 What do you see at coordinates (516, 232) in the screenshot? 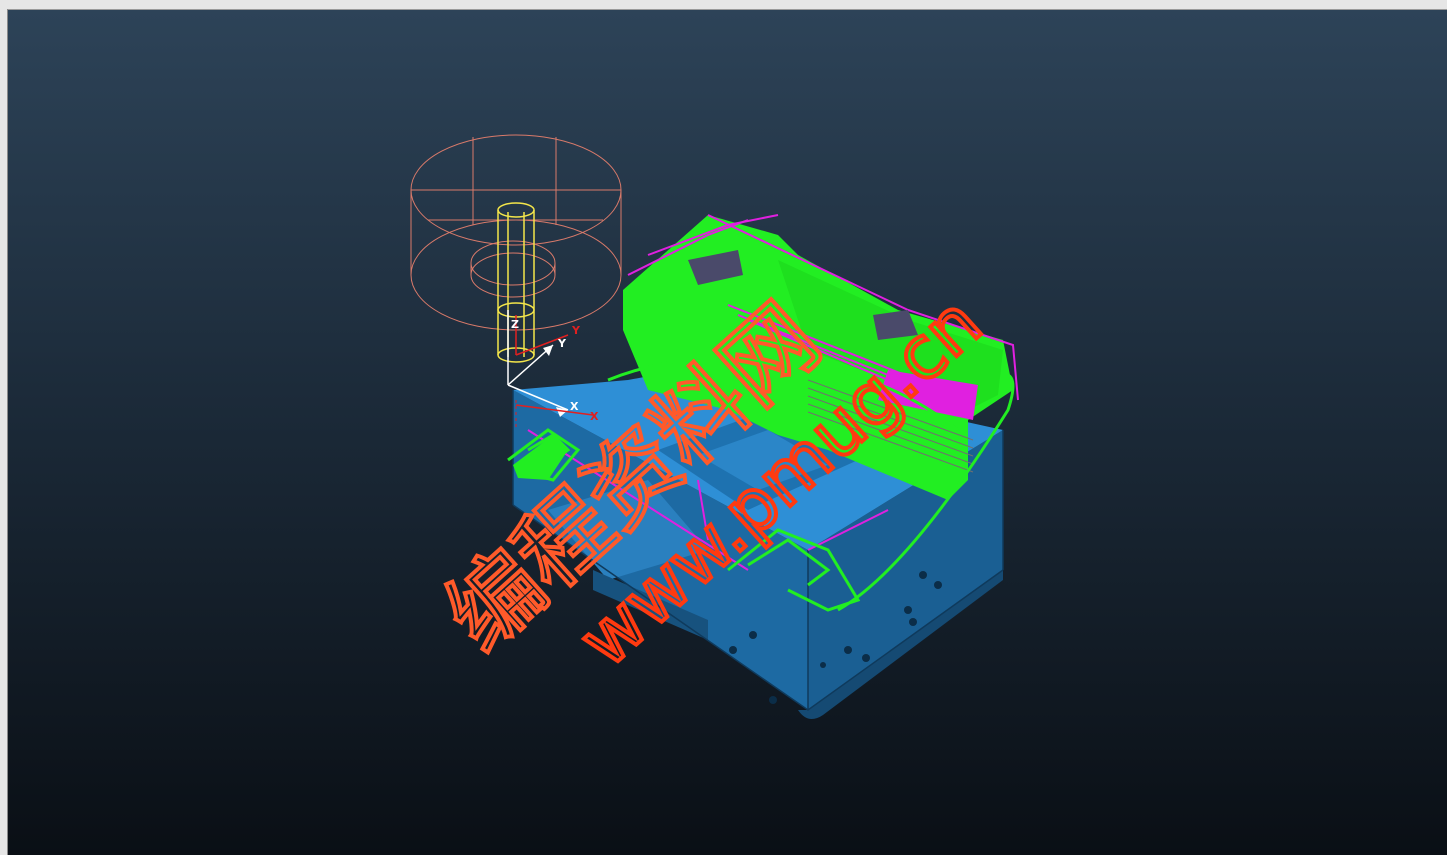
I see `tool-holder-wireframe` at bounding box center [516, 232].